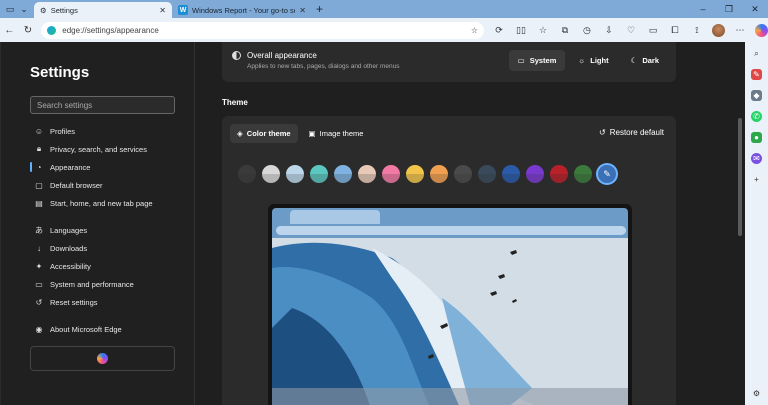  I want to click on sidebar-item-system: ▭ System and performance, so click(109, 284).